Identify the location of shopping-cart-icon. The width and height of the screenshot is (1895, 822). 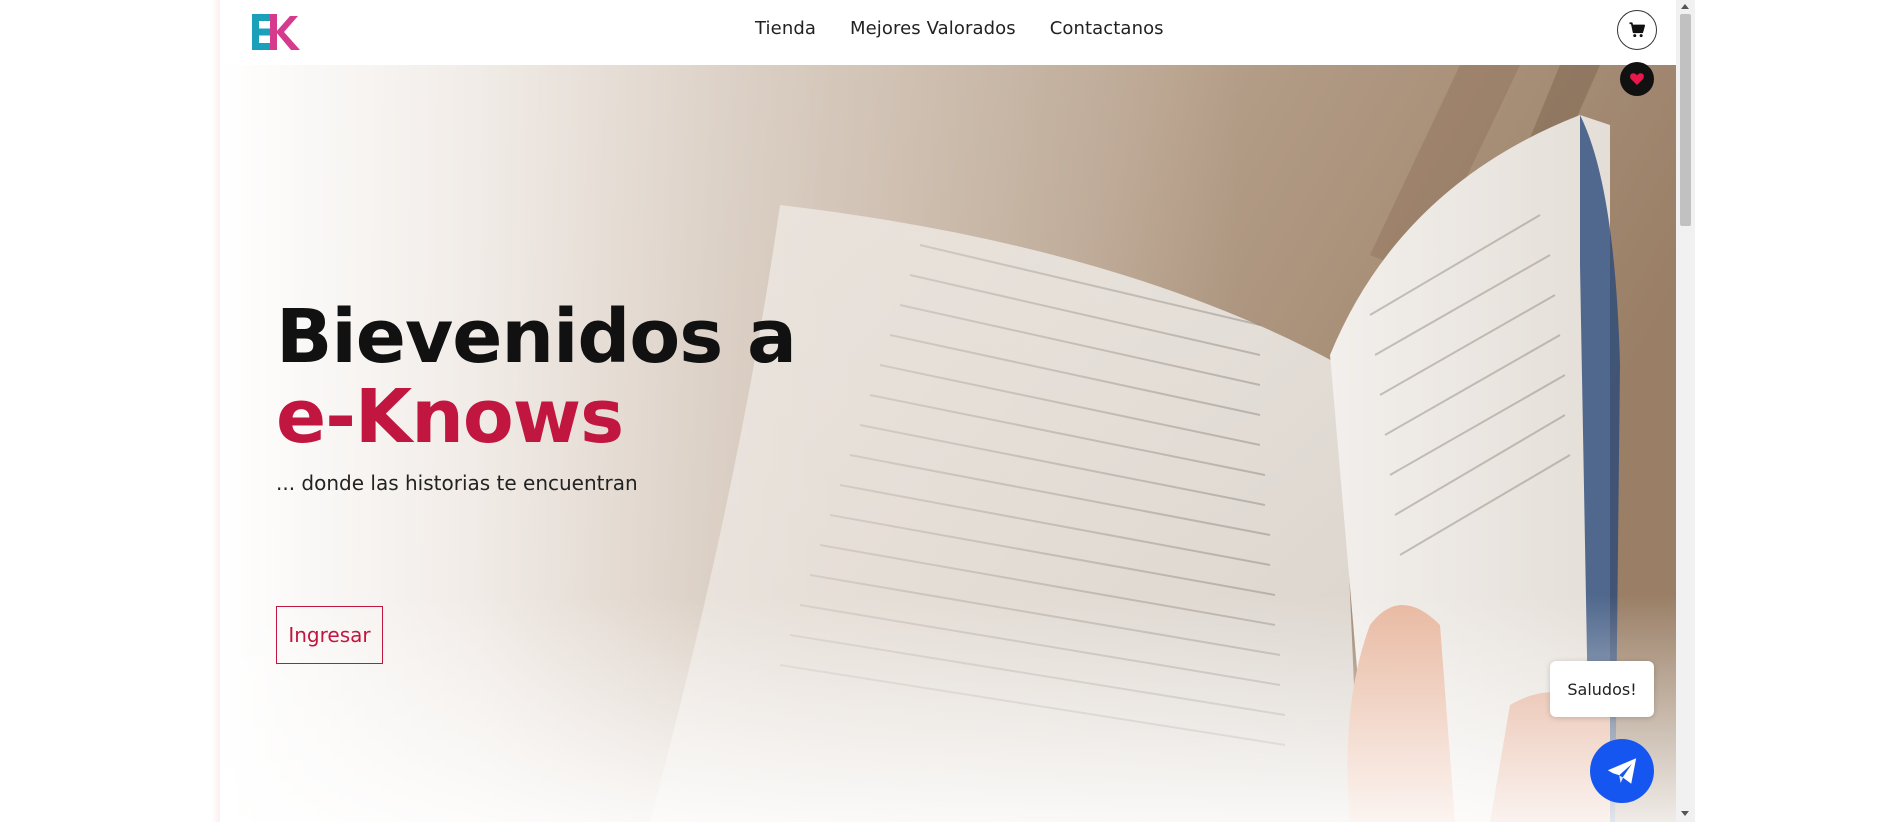
(1637, 30).